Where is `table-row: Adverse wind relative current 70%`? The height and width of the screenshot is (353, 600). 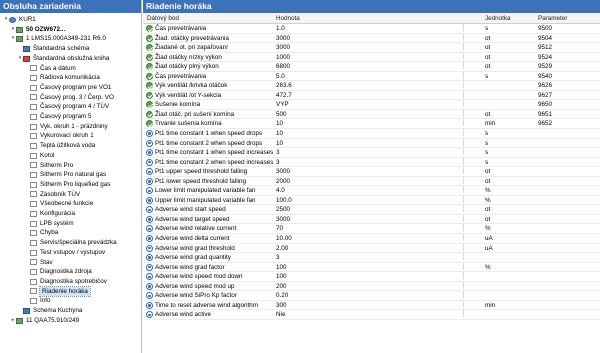
table-row: Adverse wind relative current 70% is located at coordinates (371, 229).